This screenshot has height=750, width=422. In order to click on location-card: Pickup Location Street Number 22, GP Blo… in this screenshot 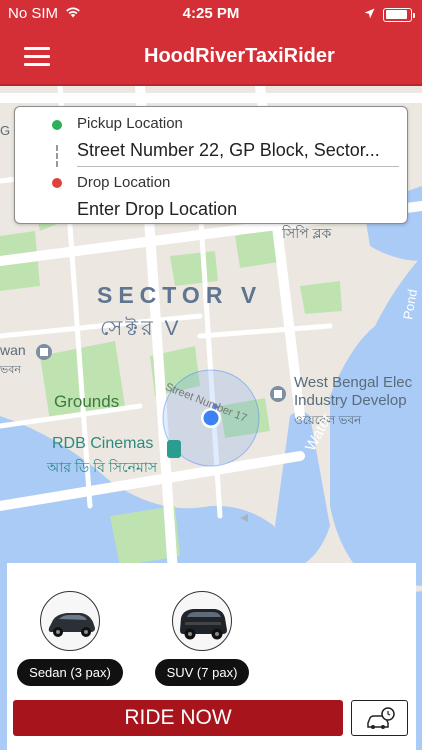, I will do `click(211, 165)`.